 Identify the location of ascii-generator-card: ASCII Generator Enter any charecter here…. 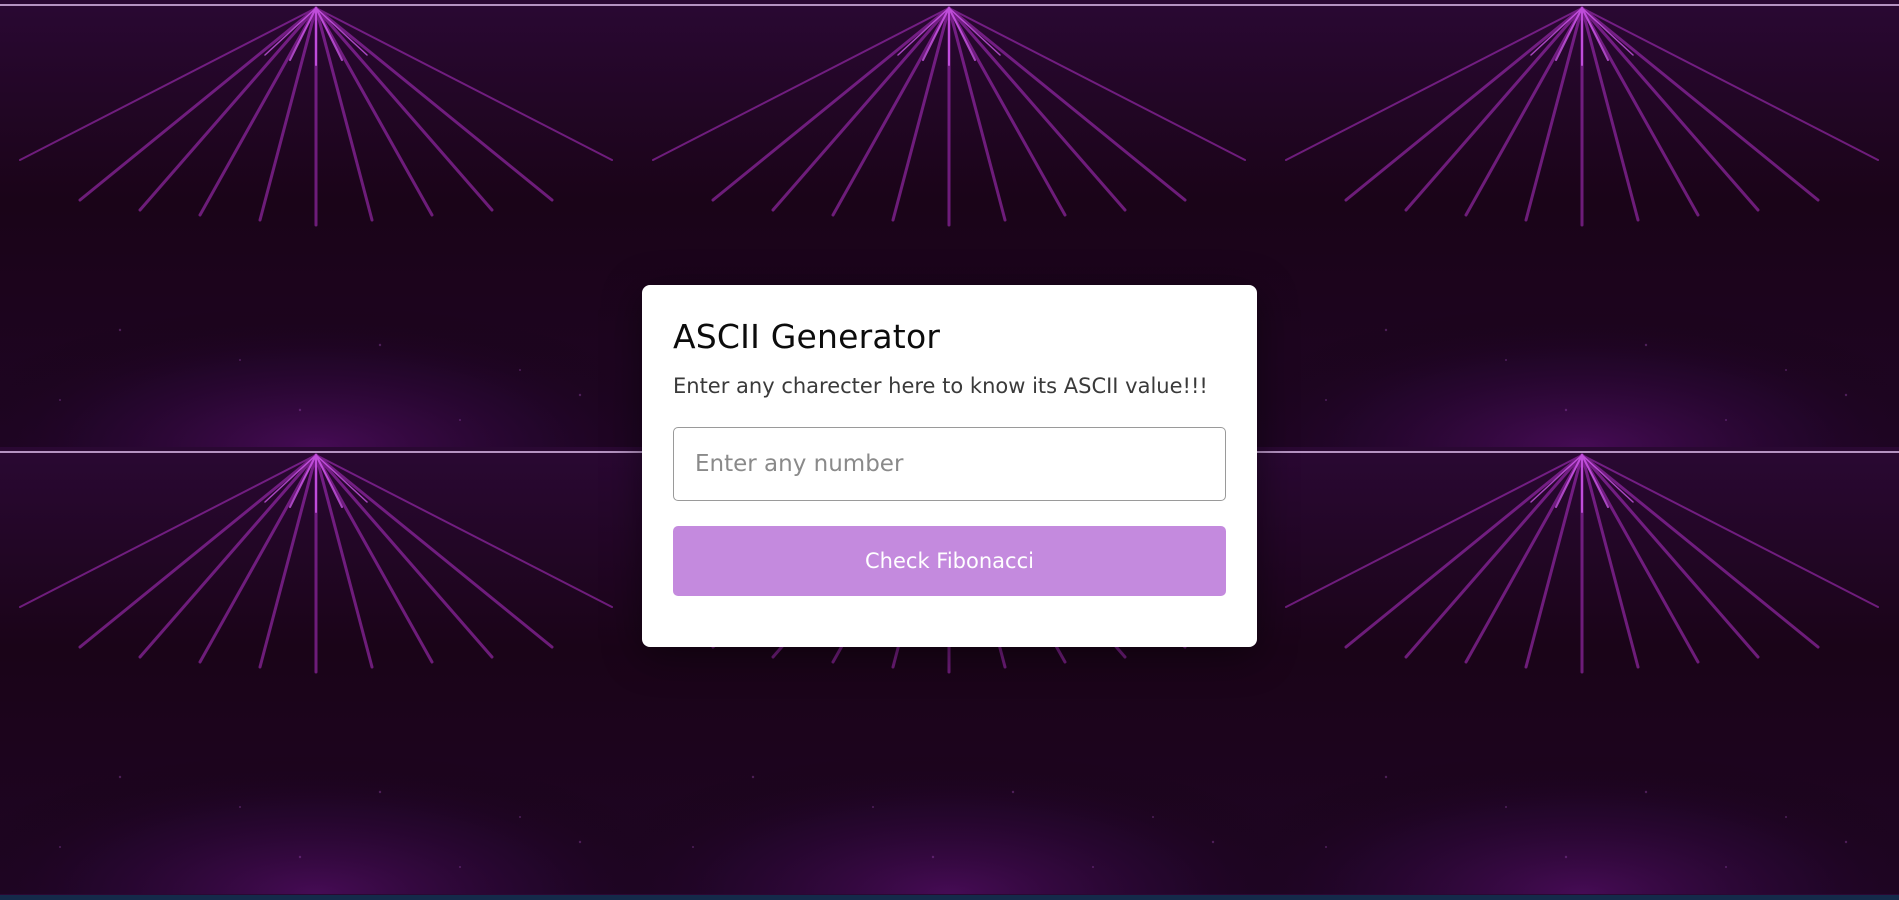
(949, 466).